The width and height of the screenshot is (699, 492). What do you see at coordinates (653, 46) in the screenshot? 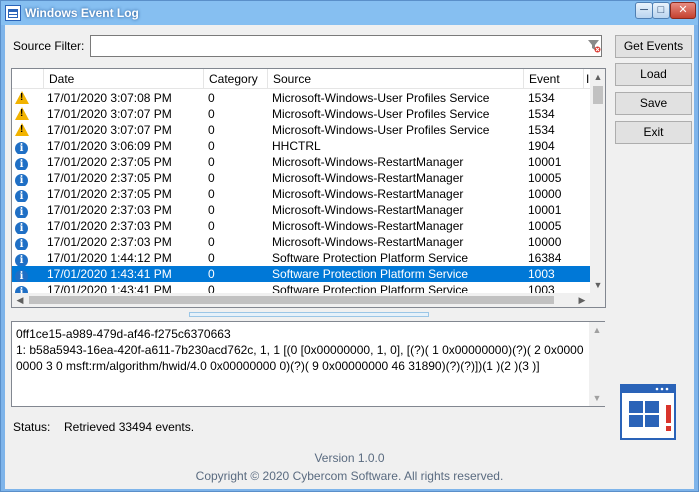
I see `get-events-button: Get Events` at bounding box center [653, 46].